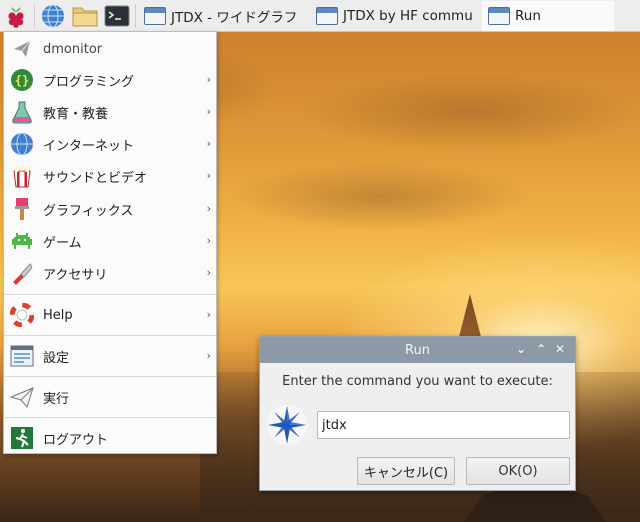 The height and width of the screenshot is (522, 640). I want to click on menu-item-label: Help, so click(58, 315).